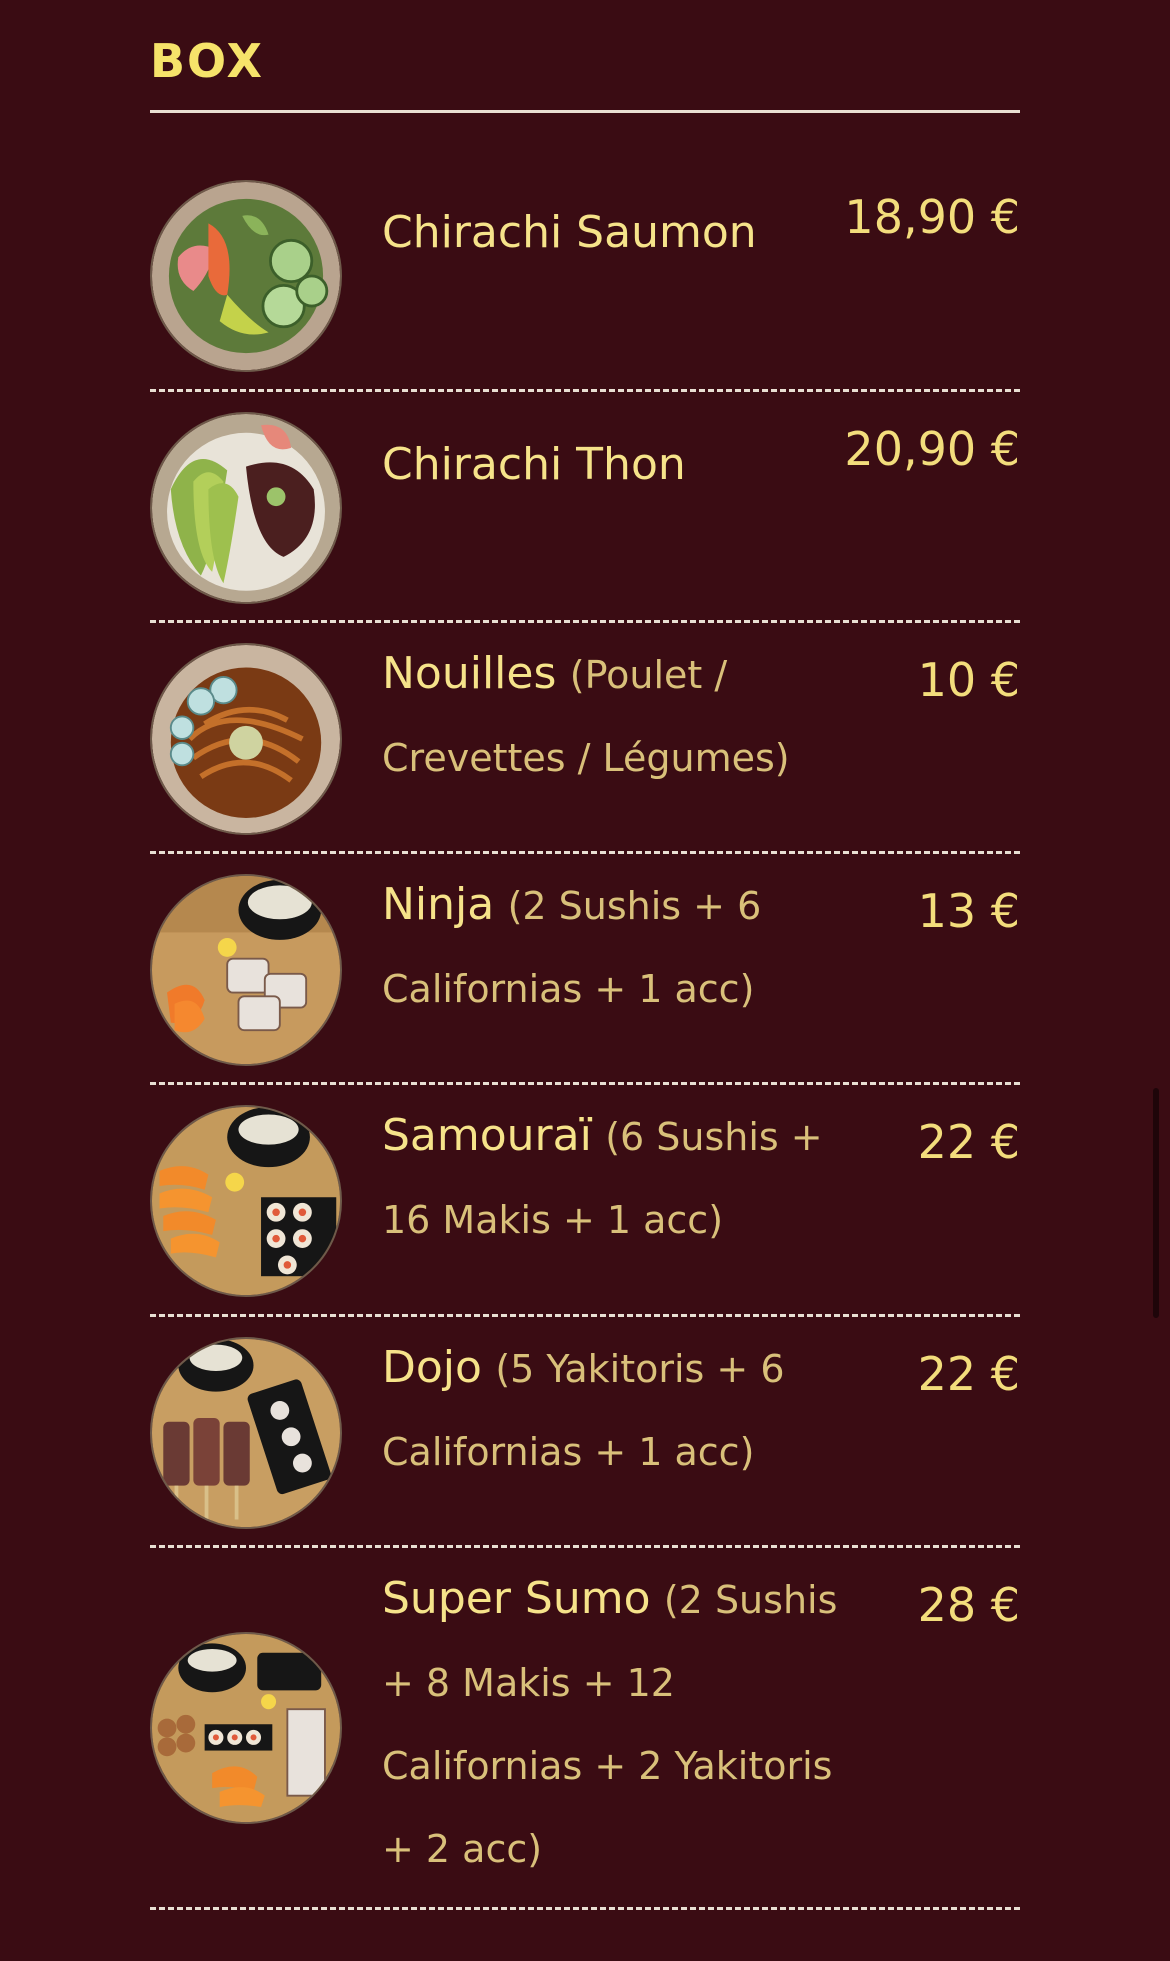  Describe the element at coordinates (246, 1201) in the screenshot. I see `samourai-box-photo` at that location.